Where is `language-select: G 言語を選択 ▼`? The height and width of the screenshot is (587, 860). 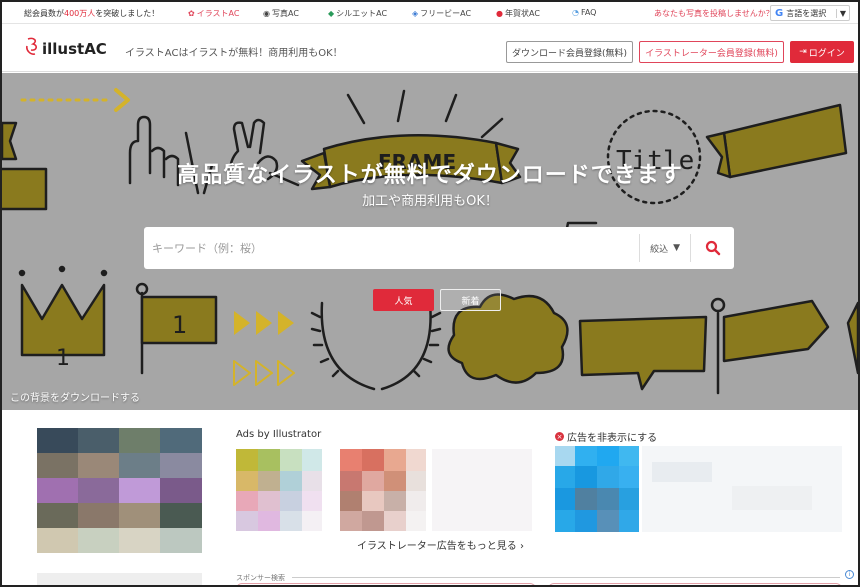 language-select: G 言語を選択 ▼ is located at coordinates (810, 13).